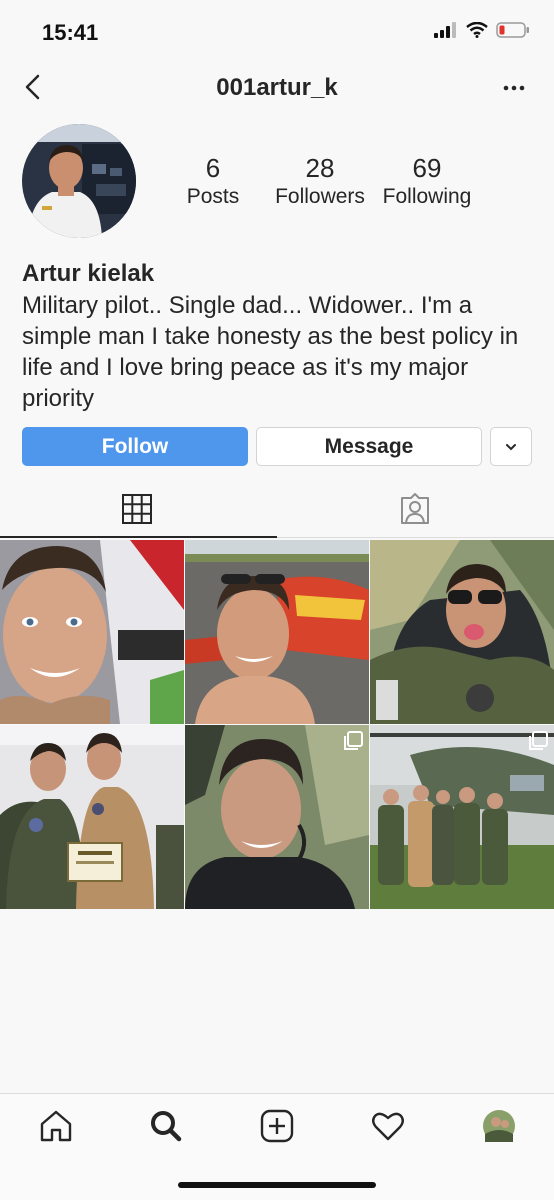 The width and height of the screenshot is (554, 1200). I want to click on stat-followers-label: Followers, so click(320, 196).